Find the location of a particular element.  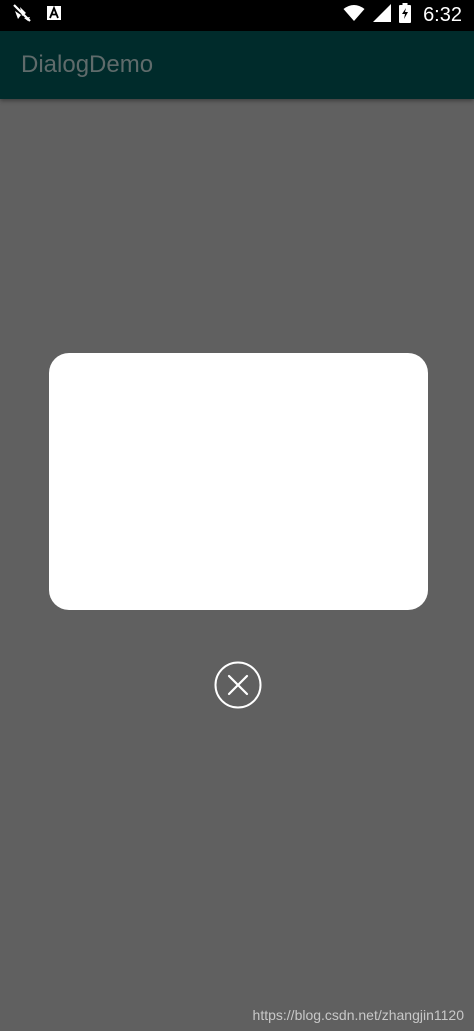

toolbar-title: DialogDemo is located at coordinates (87, 64).